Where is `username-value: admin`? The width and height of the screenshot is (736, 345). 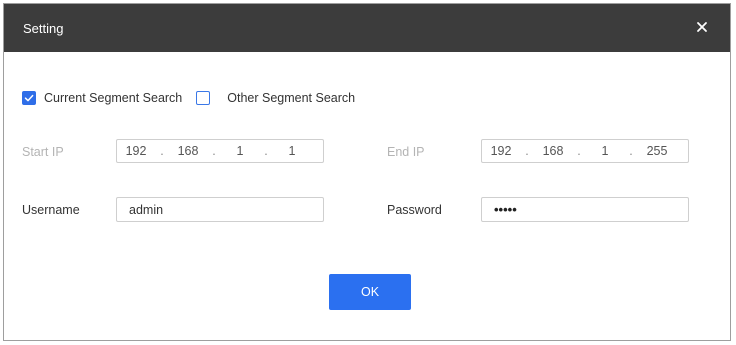
username-value: admin is located at coordinates (146, 209).